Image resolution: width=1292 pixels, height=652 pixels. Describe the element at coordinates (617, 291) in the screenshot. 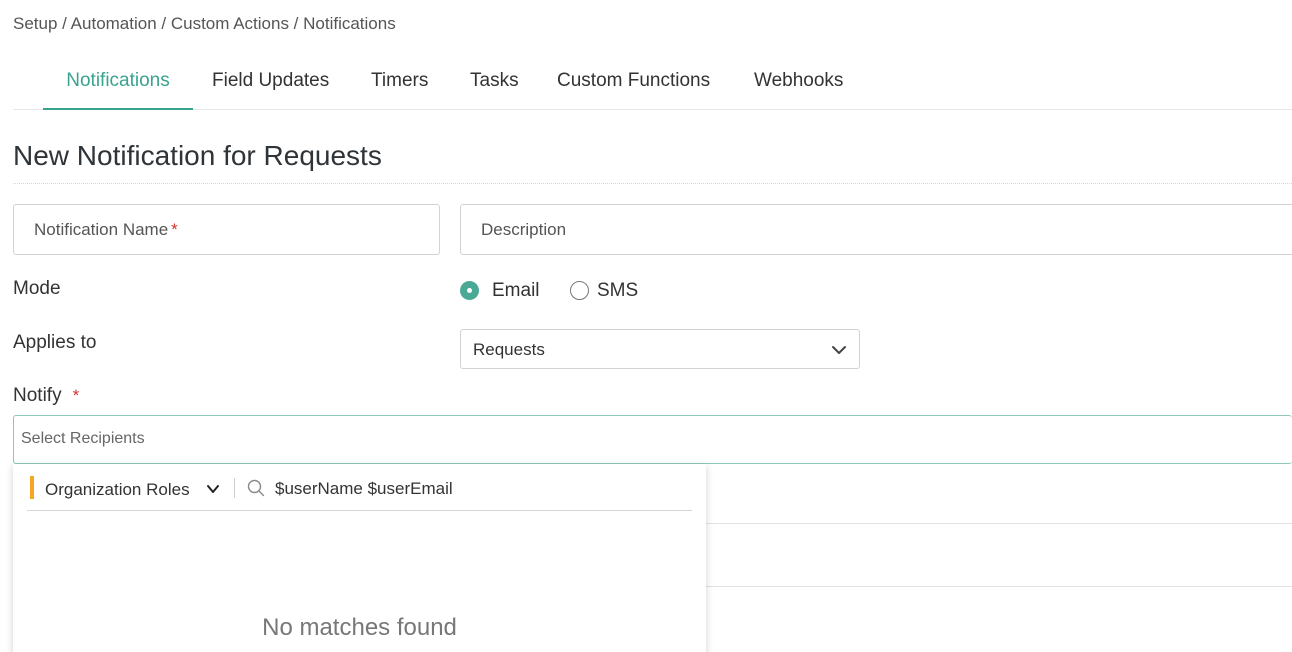

I see `sms-radio-label: SMS` at that location.